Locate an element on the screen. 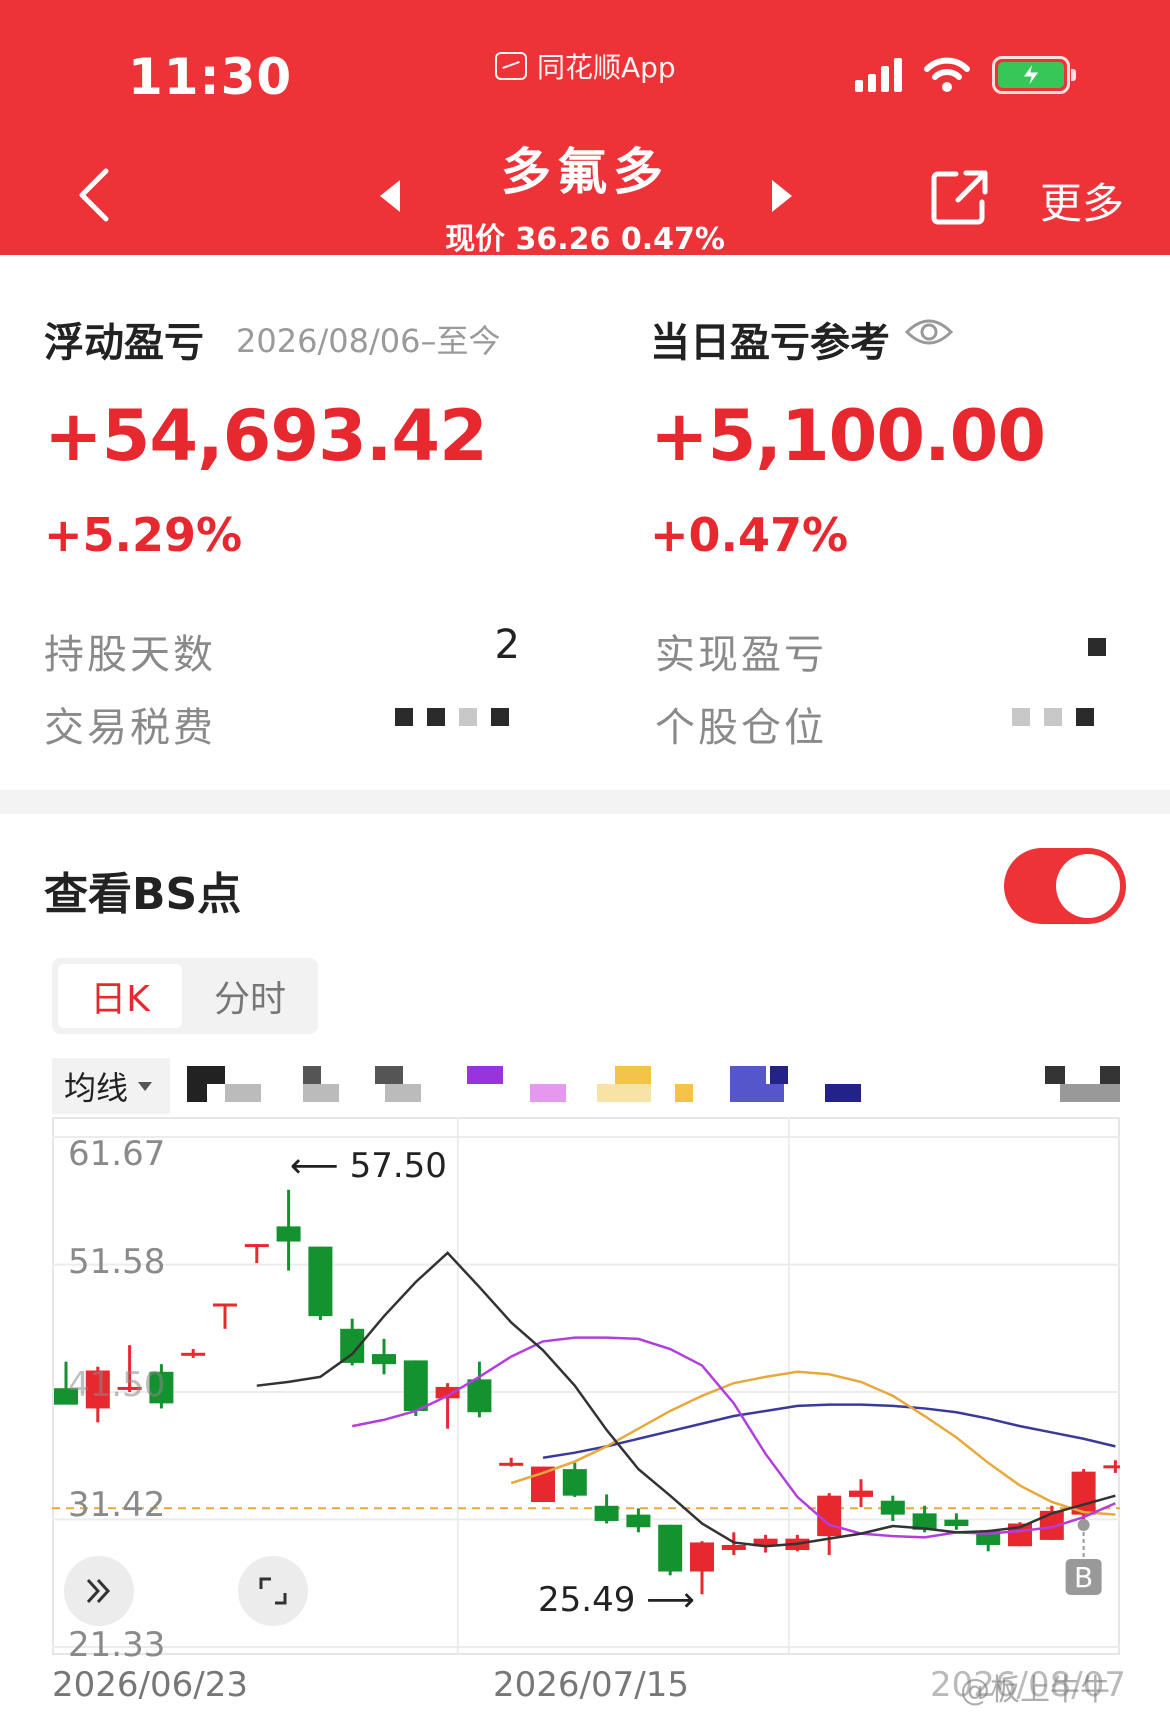  floating-pl-label: 浮动盈亏 is located at coordinates (124, 343).